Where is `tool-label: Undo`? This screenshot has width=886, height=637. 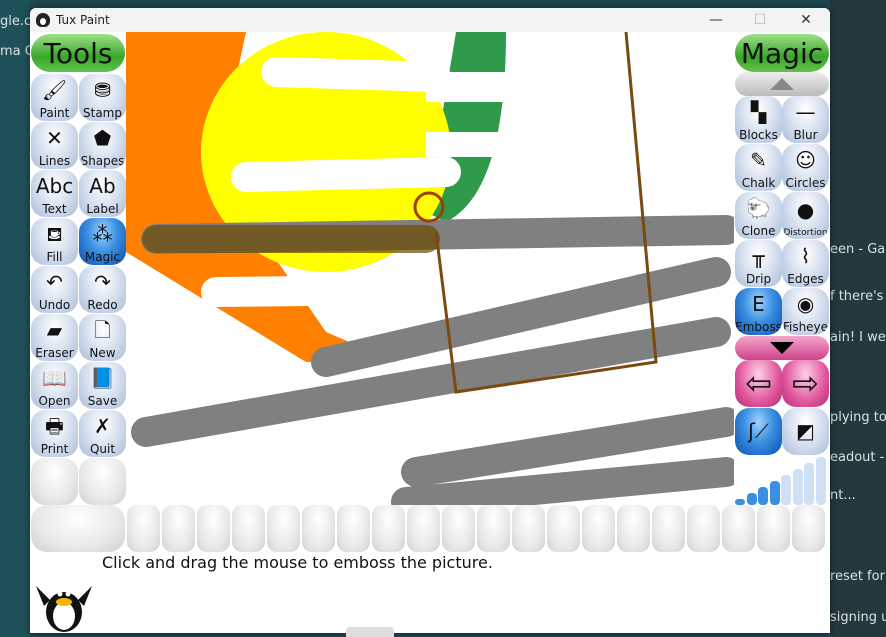 tool-label: Undo is located at coordinates (54, 305).